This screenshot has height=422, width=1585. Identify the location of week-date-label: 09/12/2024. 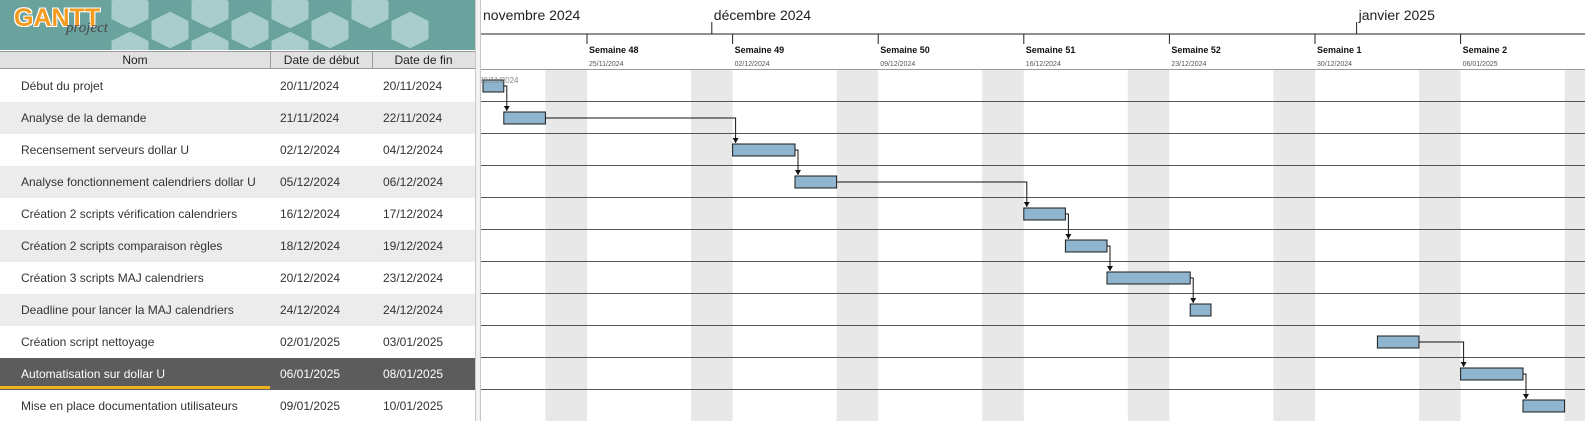
(897, 64).